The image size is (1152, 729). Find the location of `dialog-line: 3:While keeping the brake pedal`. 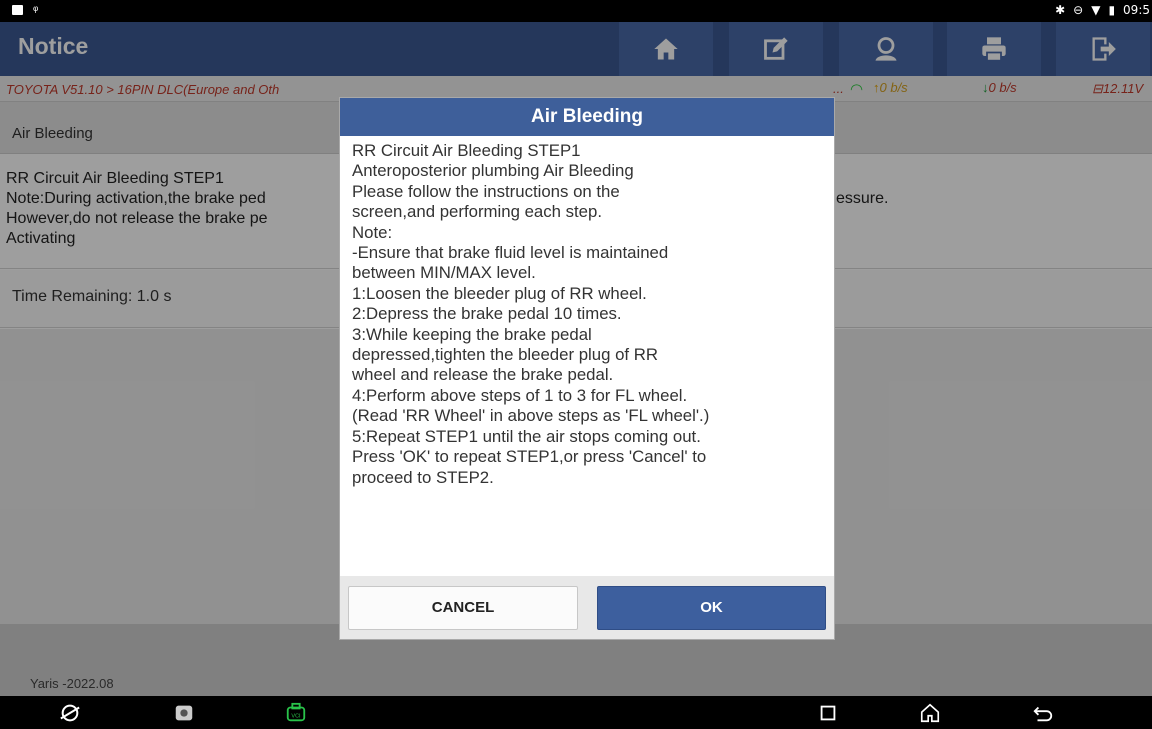

dialog-line: 3:While keeping the brake pedal is located at coordinates (472, 334).